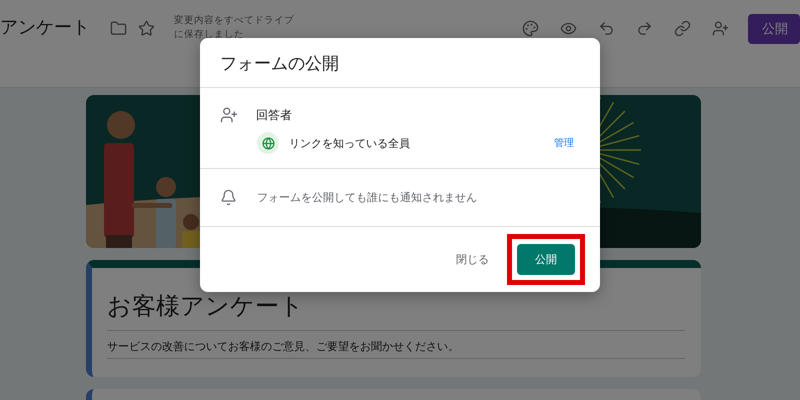 This screenshot has height=400, width=800. I want to click on star-icon, so click(146, 28).